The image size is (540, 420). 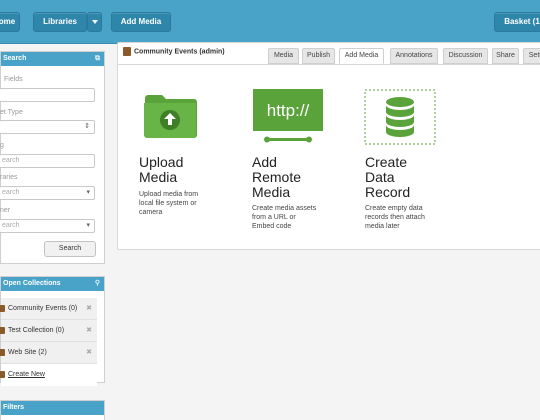 I want to click on desc-line: records then attach, so click(x=395, y=217).